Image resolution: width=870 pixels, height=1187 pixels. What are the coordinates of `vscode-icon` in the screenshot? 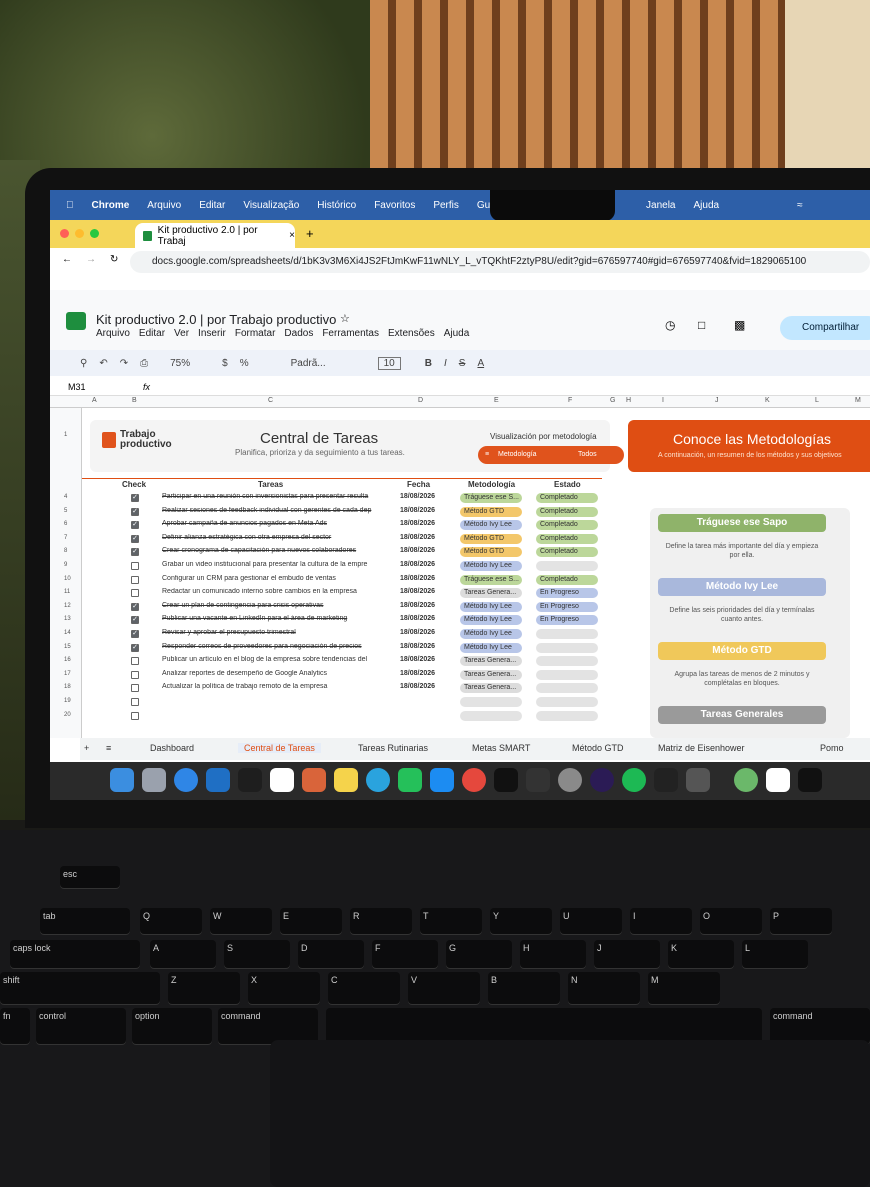 It's located at (218, 780).